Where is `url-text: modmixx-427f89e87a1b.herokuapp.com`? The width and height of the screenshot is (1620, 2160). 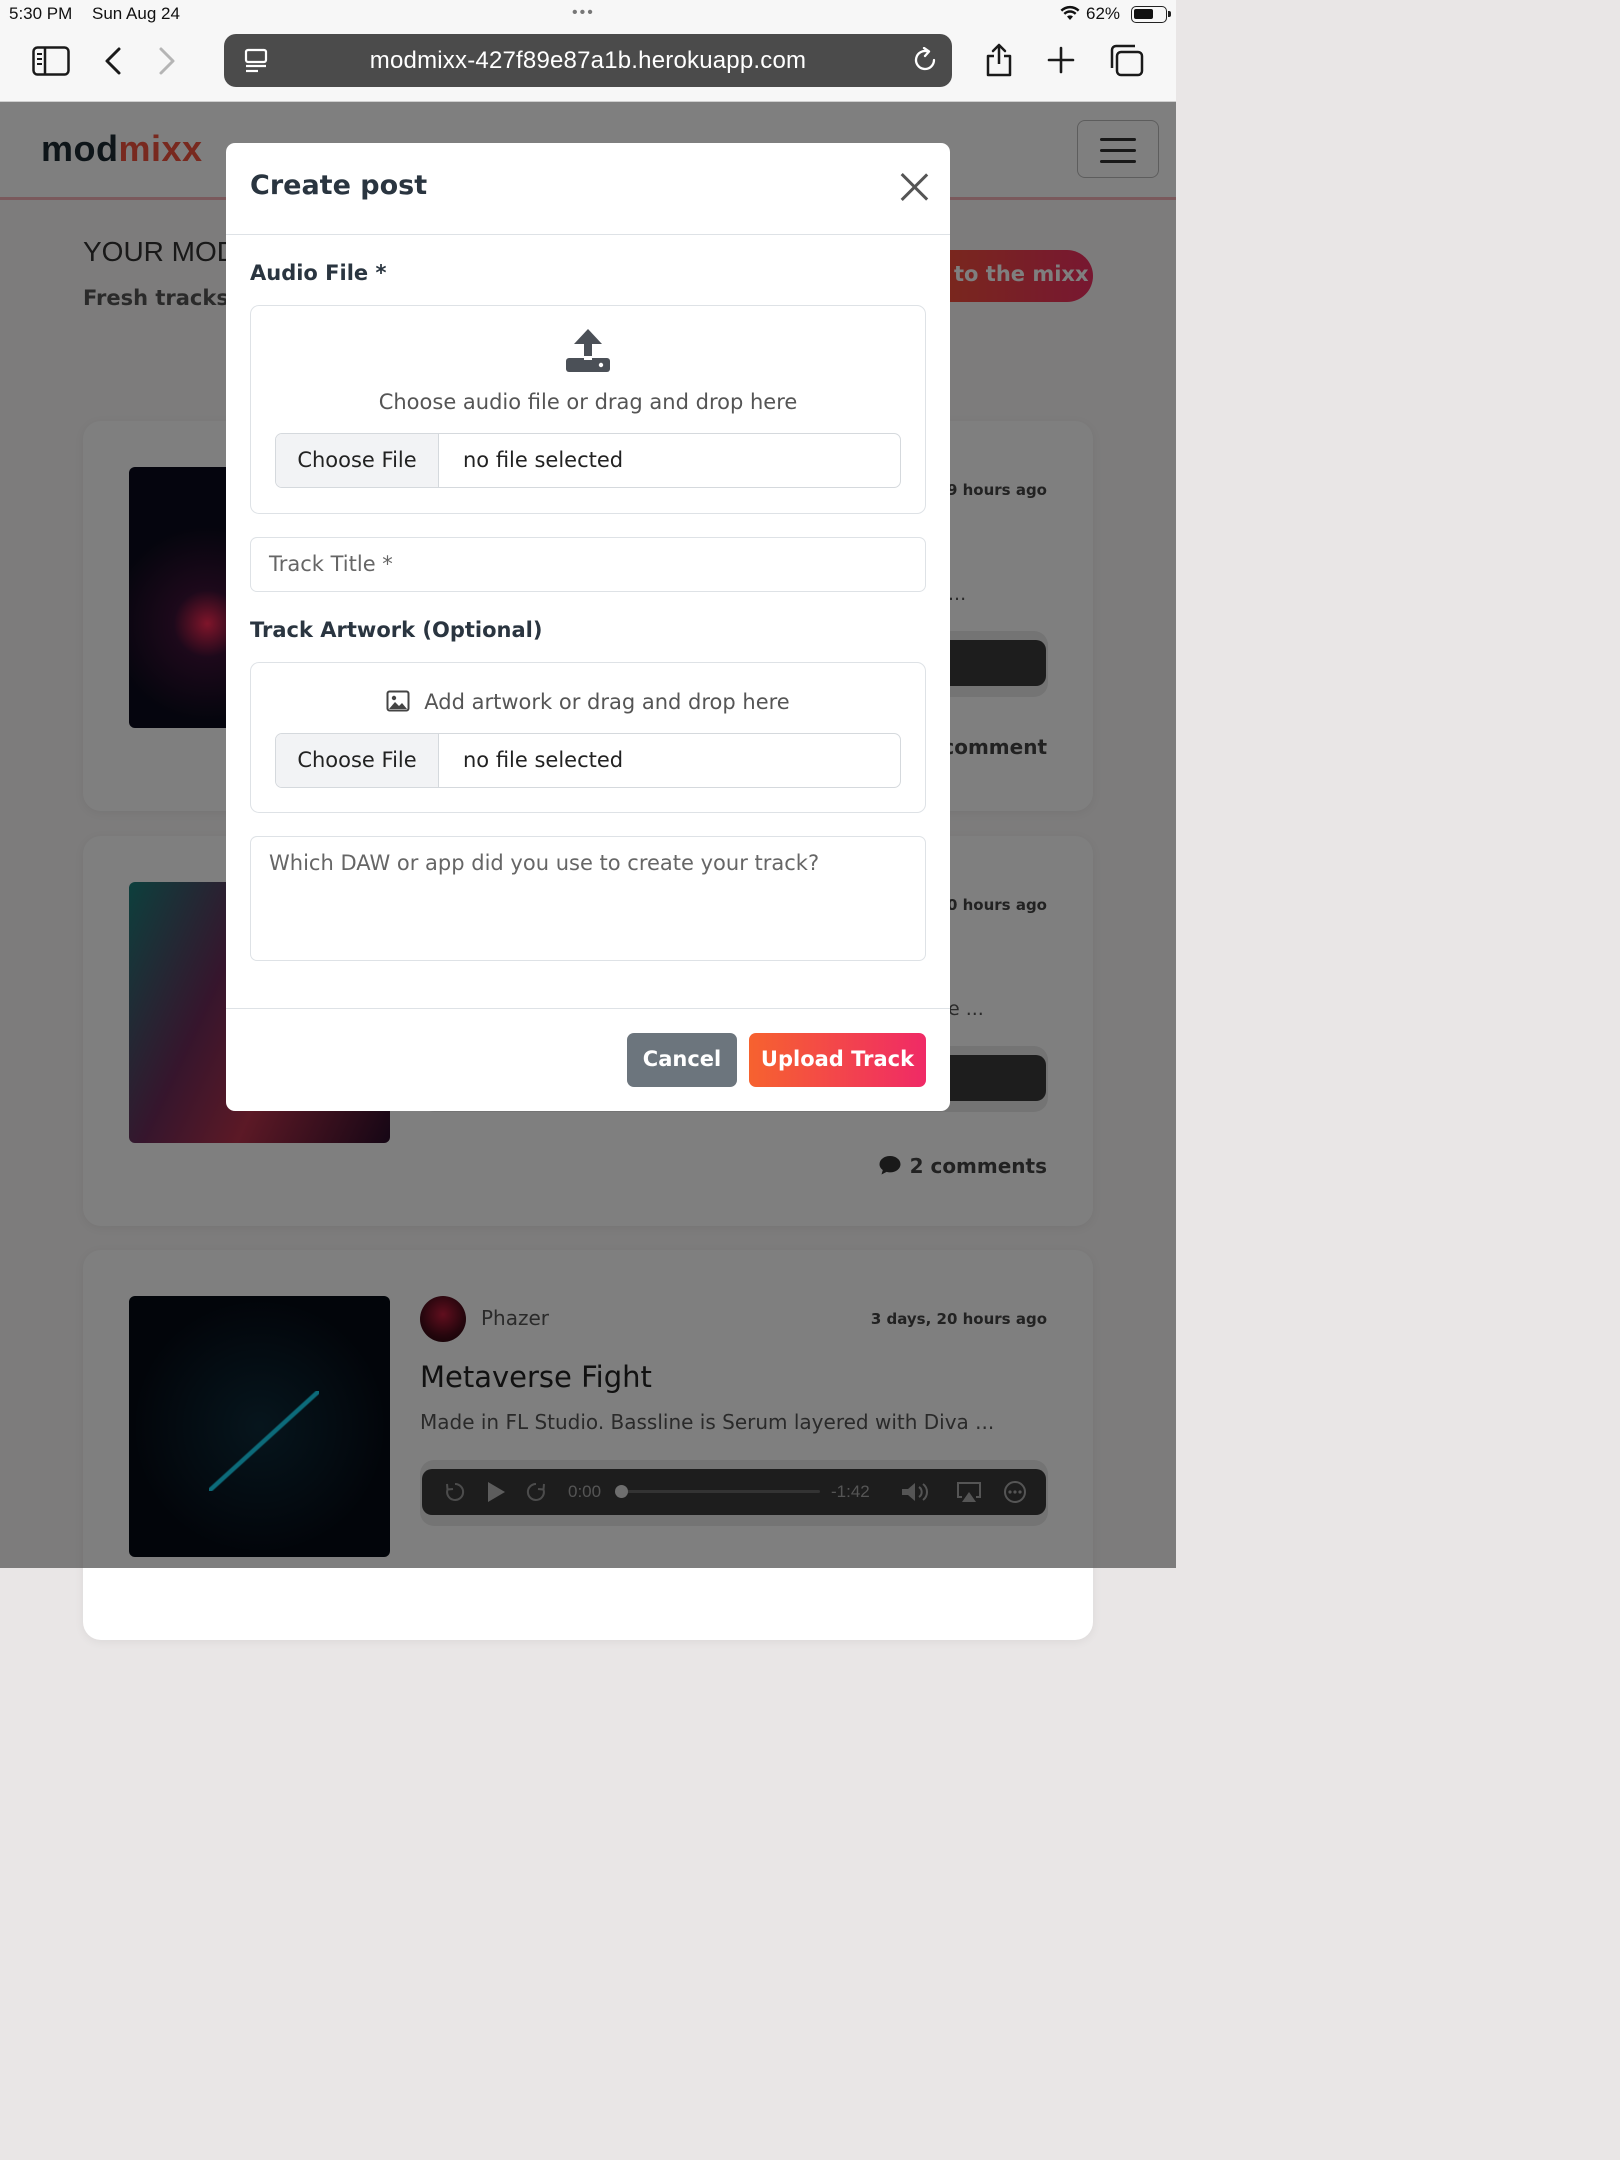
url-text: modmixx-427f89e87a1b.herokuapp.com is located at coordinates (588, 60).